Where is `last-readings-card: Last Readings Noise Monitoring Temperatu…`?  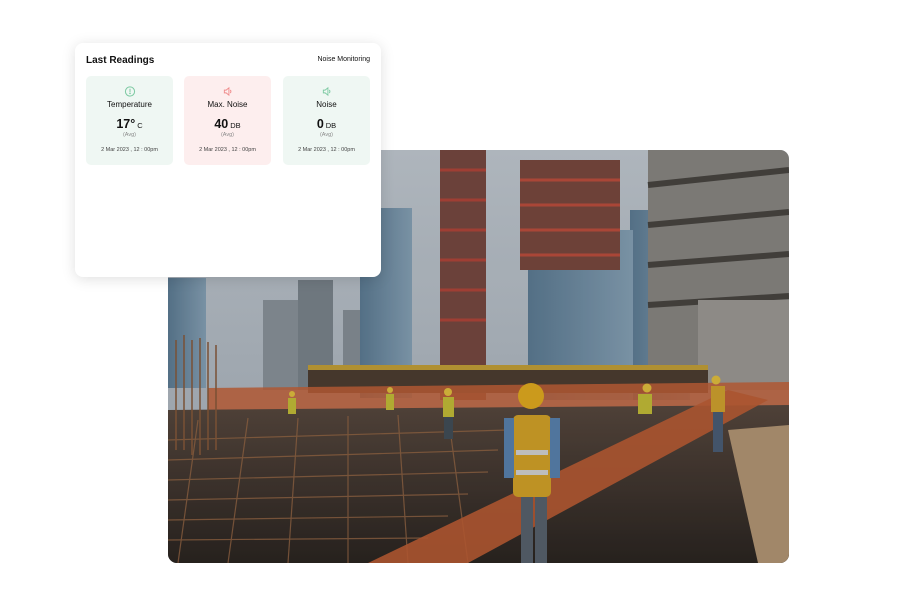 last-readings-card: Last Readings Noise Monitoring Temperatu… is located at coordinates (228, 160).